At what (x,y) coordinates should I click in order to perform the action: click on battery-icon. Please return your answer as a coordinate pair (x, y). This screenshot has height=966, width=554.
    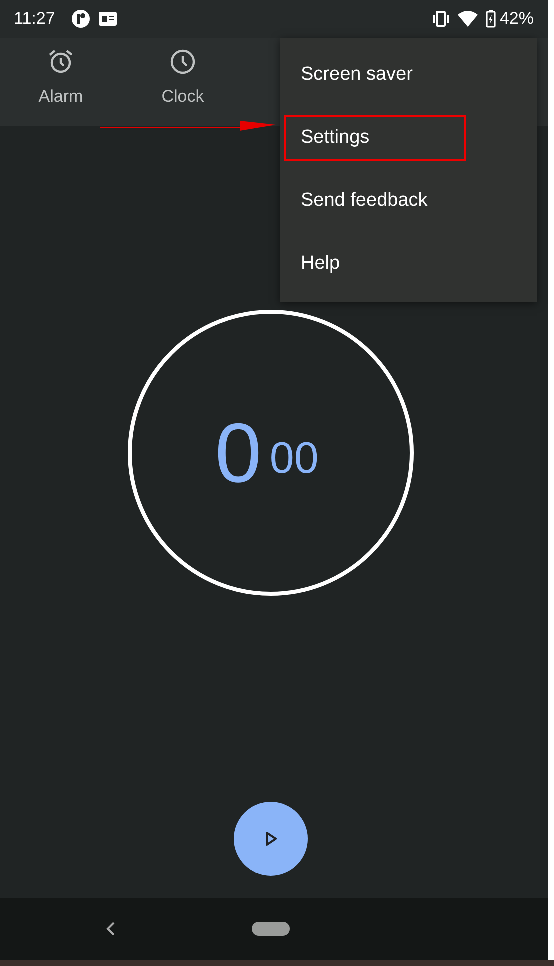
    Looking at the image, I should click on (491, 19).